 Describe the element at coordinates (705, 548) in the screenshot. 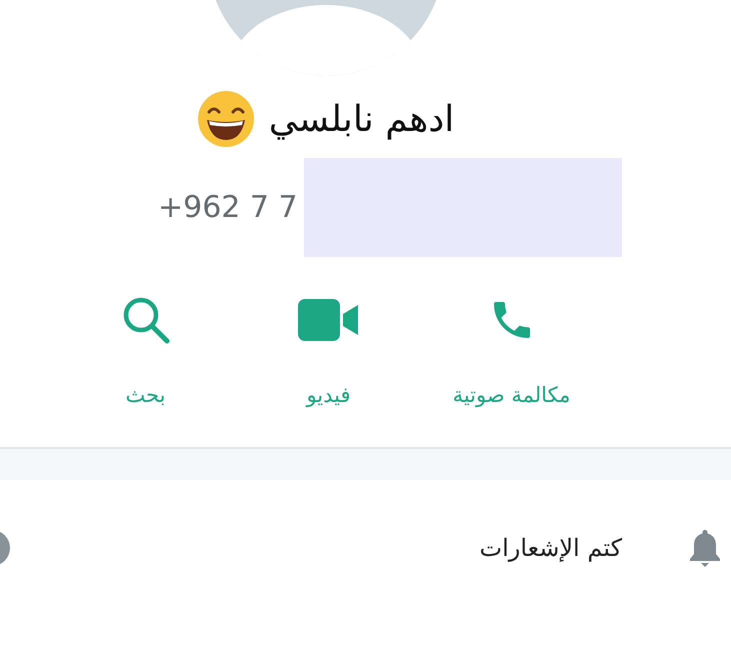

I see `bell-icon` at that location.